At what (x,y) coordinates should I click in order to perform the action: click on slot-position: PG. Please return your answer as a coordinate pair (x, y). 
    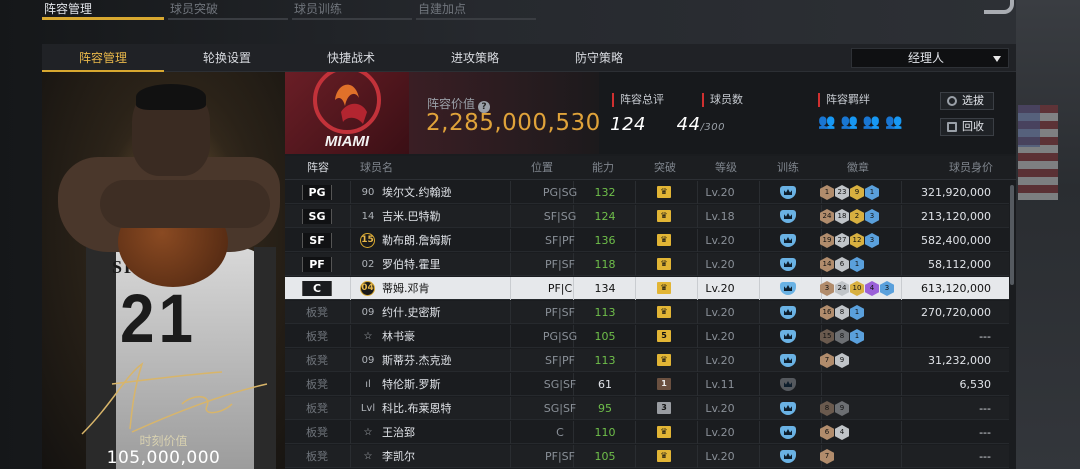
    Looking at the image, I should click on (317, 192).